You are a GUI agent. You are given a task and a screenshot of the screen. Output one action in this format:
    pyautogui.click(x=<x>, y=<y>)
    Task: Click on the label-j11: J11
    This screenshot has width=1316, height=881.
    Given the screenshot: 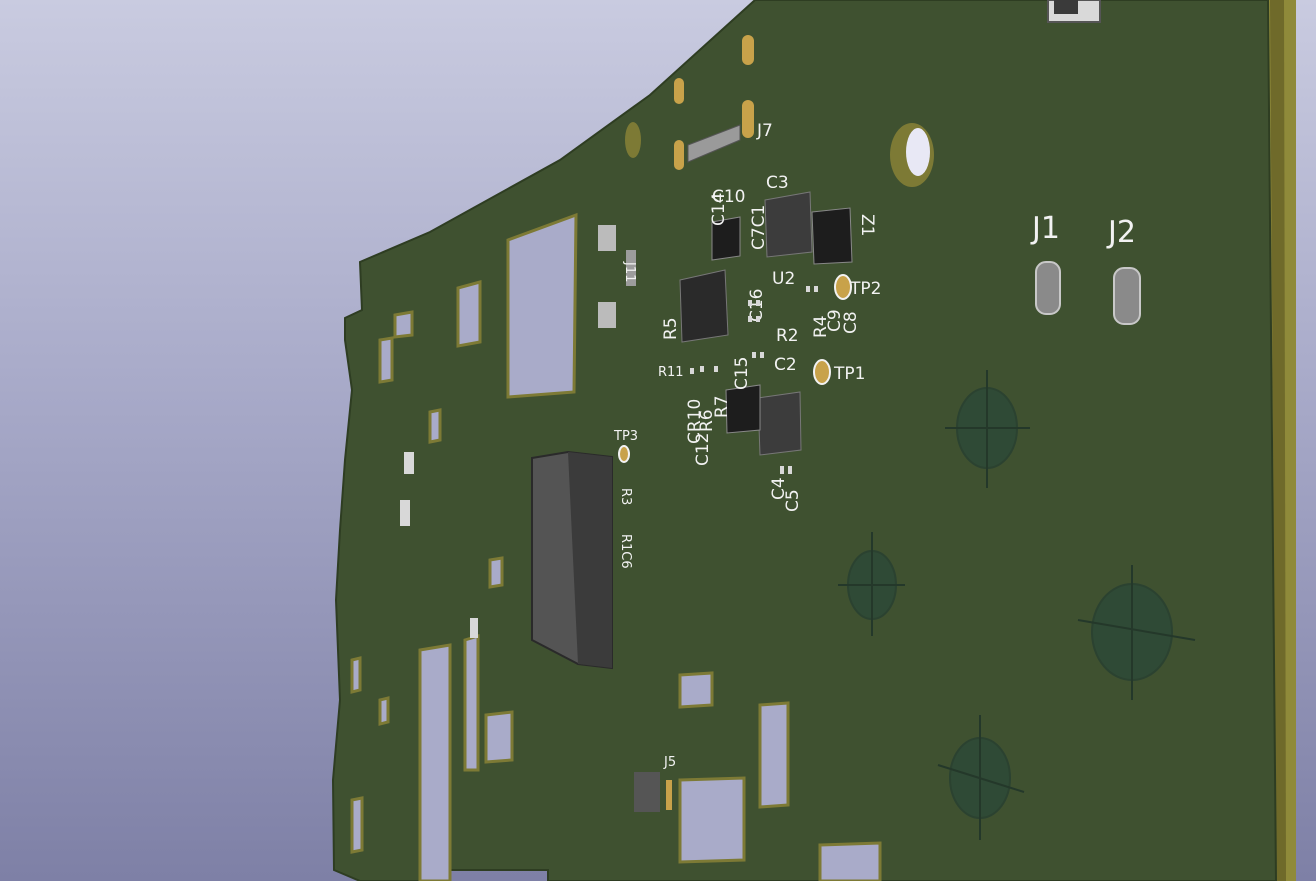 What is the action you would take?
    pyautogui.click(x=629, y=271)
    